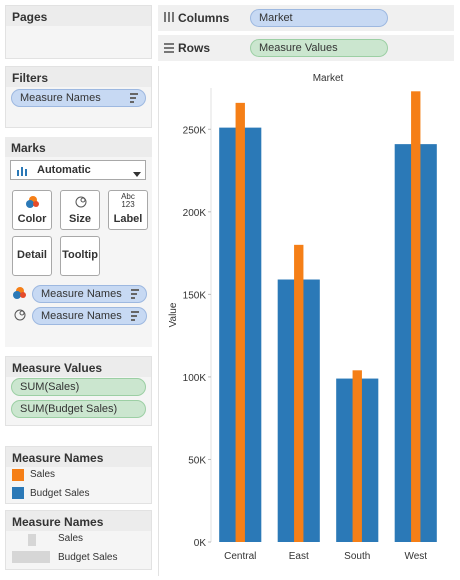  I want to click on legend-label-sales: Sales, so click(43, 474).